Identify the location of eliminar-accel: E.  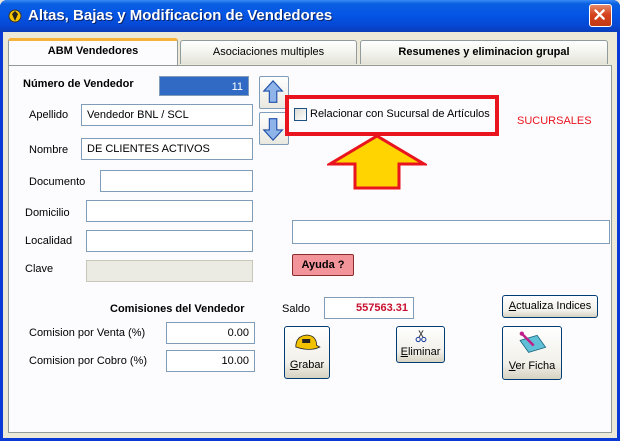
(404, 352).